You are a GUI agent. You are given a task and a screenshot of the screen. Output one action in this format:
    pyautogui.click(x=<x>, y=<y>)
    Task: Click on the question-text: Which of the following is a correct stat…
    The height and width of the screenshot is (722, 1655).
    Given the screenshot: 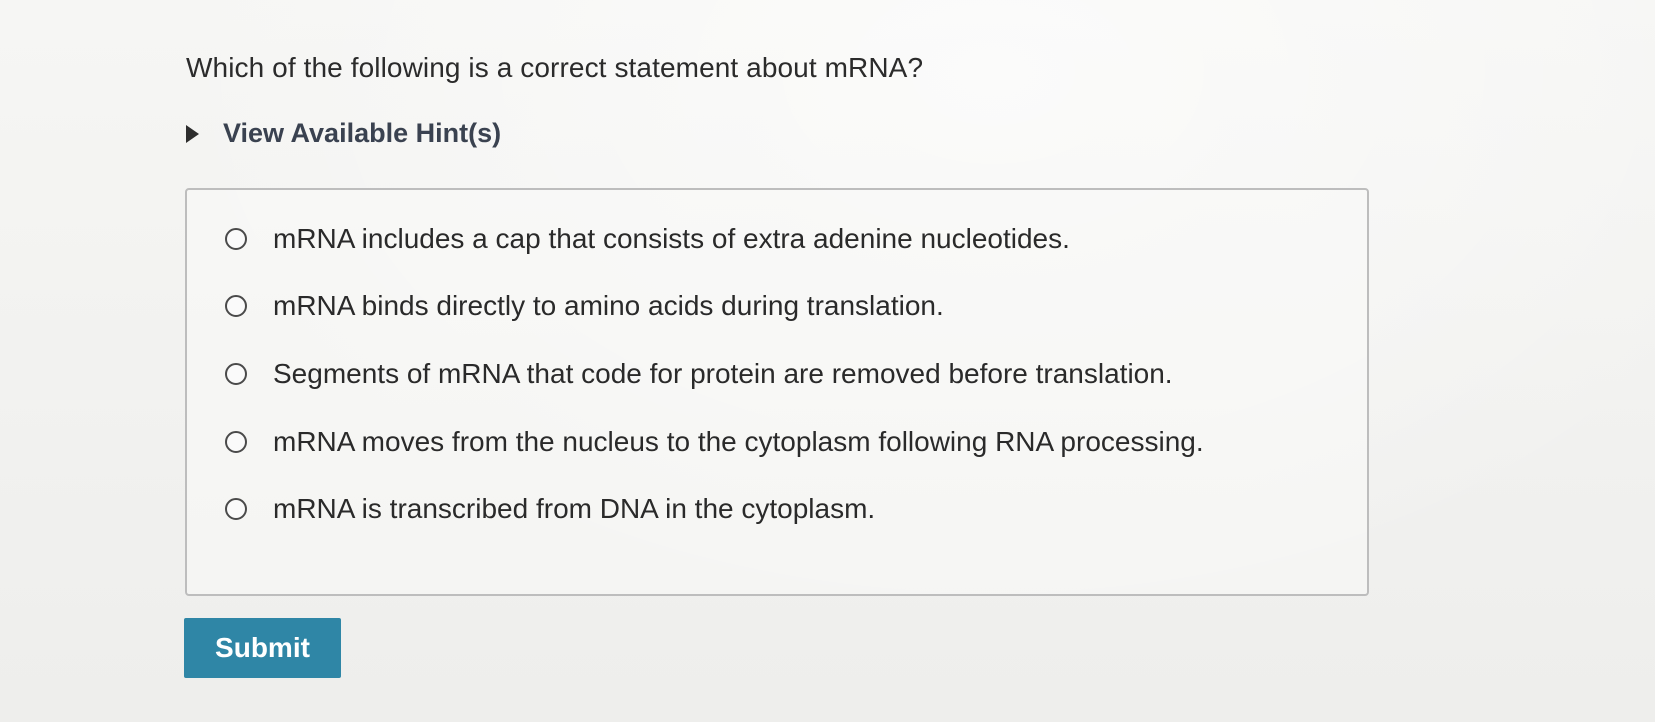 What is the action you would take?
    pyautogui.click(x=555, y=67)
    